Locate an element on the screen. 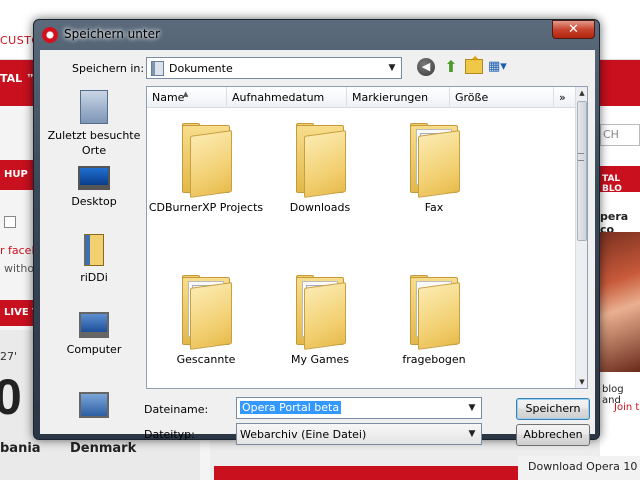 This screenshot has height=480, width=640. column-name: ▲ Name is located at coordinates (187, 97).